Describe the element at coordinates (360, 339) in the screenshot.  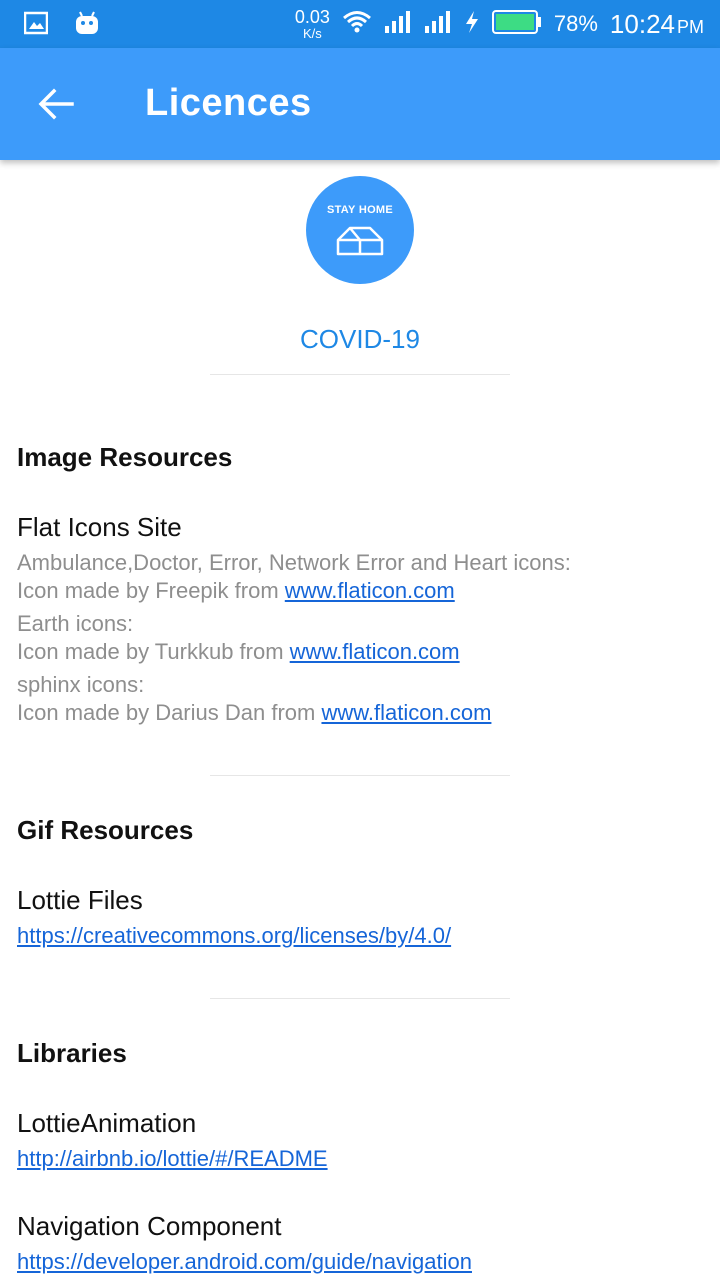
I see `app-name: COVID-19` at that location.